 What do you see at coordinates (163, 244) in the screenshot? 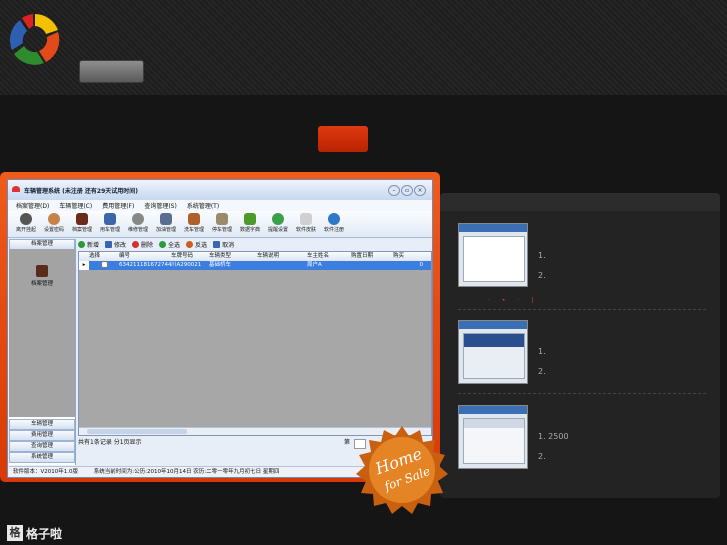
I see `check-icon` at bounding box center [163, 244].